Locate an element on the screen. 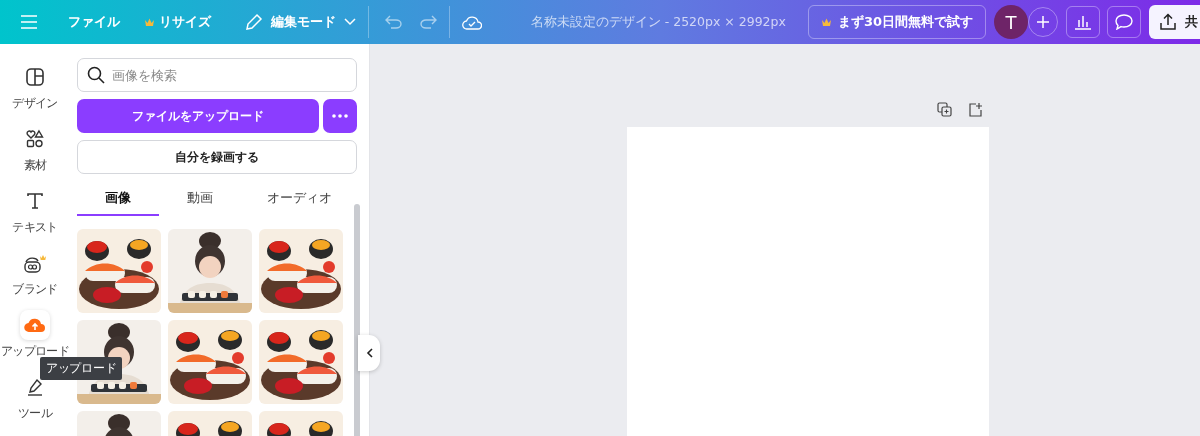  design-title: 名称未設定のデザイン - 2520px × 2992px is located at coordinates (658, 22).